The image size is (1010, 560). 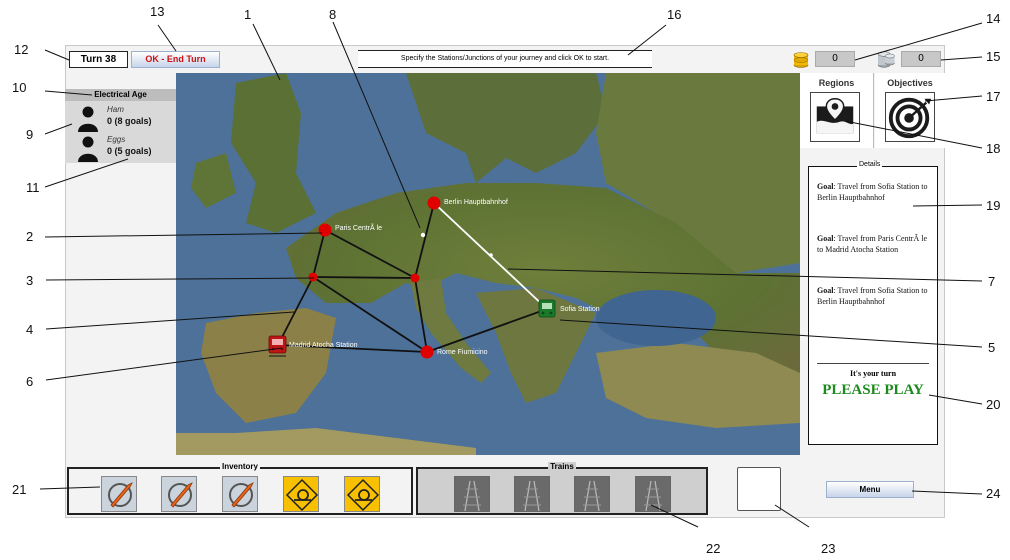 I want to click on callout-number: 23, so click(x=828, y=548).